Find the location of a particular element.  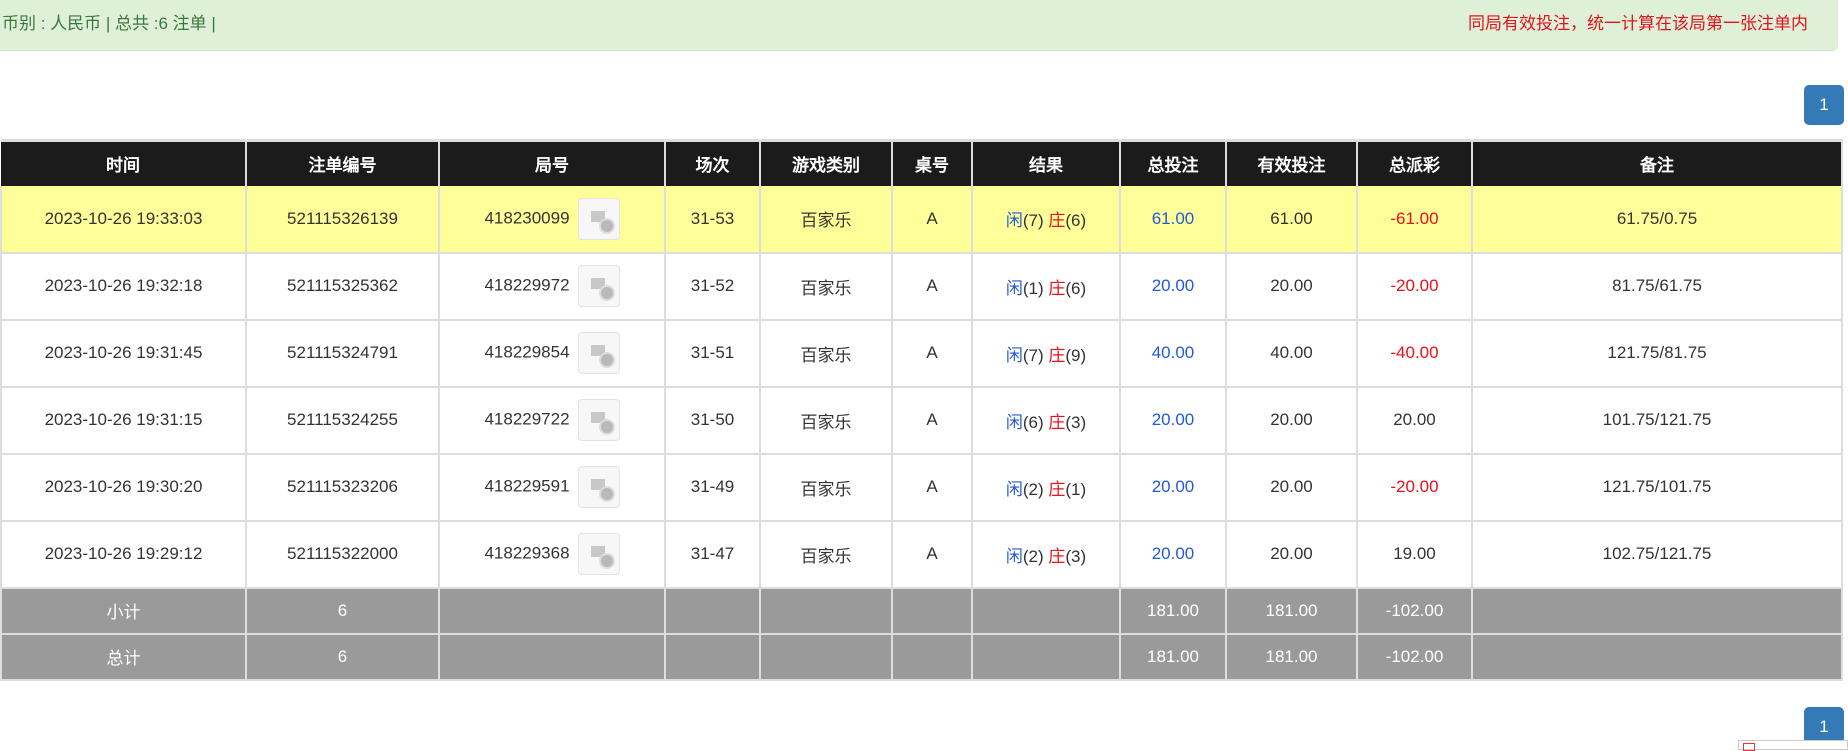

round-cell: 418229722 is located at coordinates (552, 420).